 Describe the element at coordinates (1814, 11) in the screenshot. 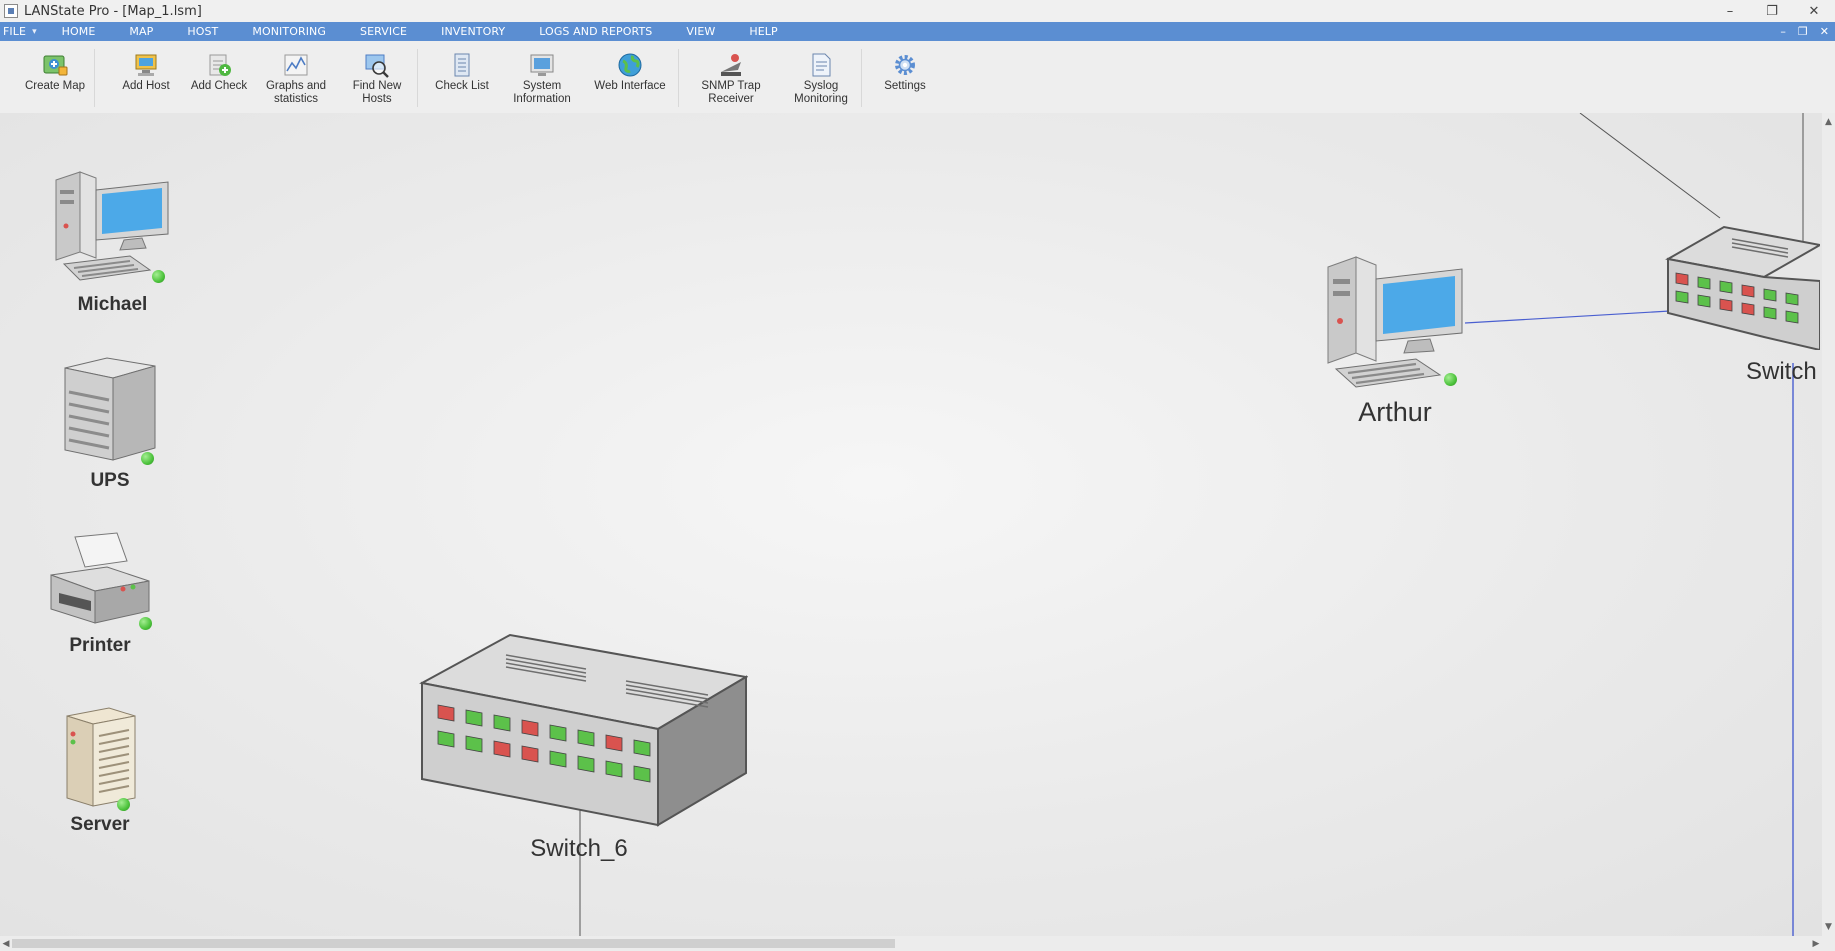

I see `close-button: ✕` at that location.